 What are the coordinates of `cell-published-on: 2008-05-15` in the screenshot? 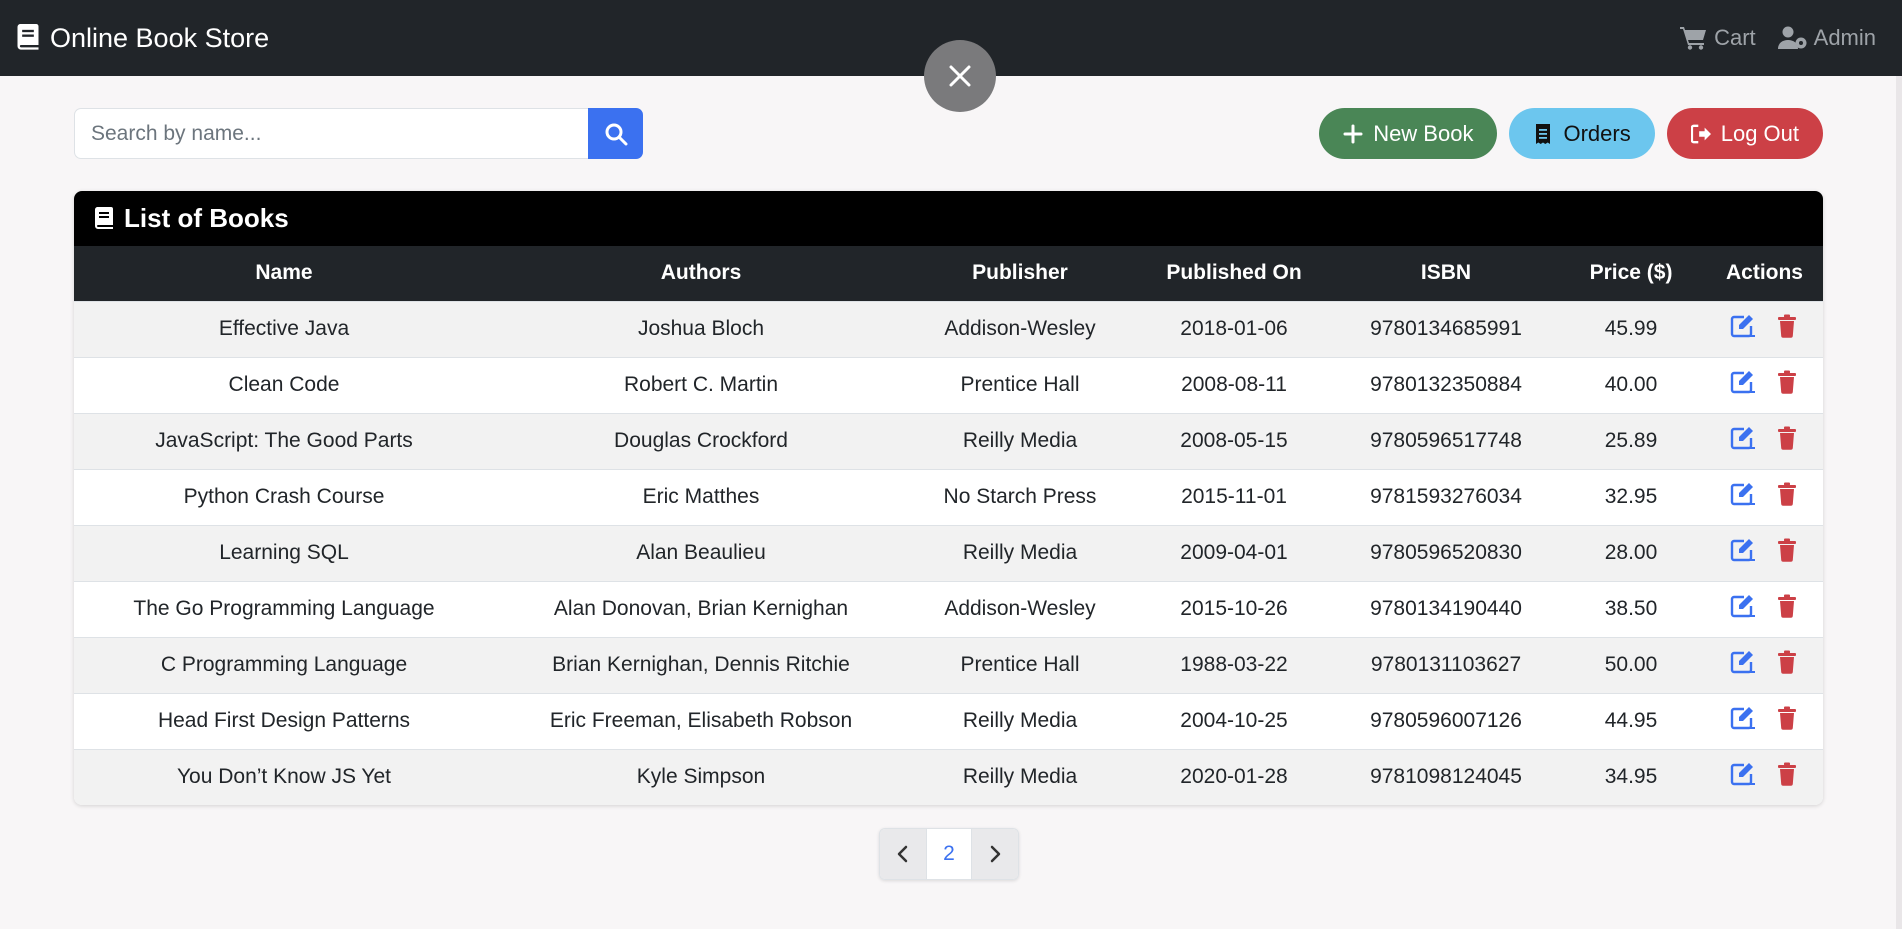 It's located at (1234, 440).